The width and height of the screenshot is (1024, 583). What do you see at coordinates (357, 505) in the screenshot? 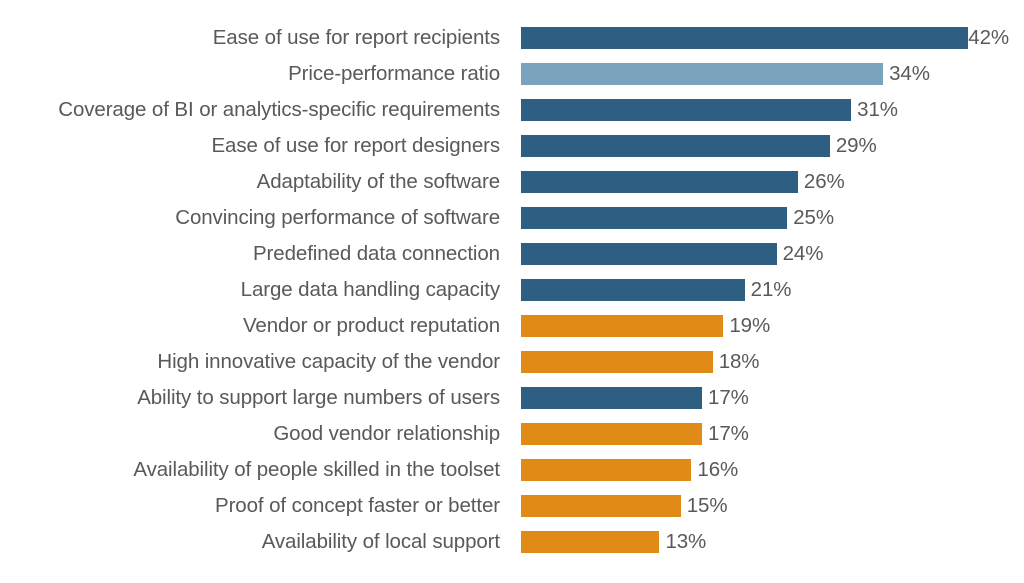
I see `category-label: Proof of concept faster or better` at bounding box center [357, 505].